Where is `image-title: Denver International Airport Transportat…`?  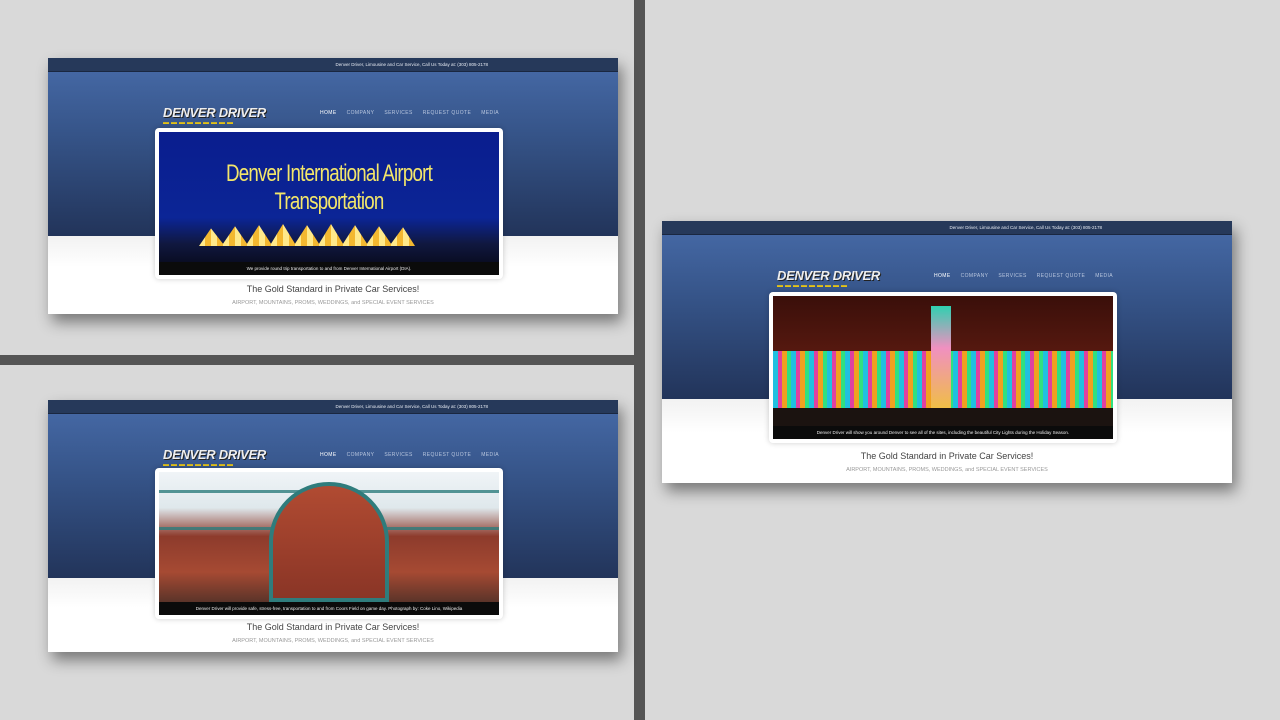 image-title: Denver International Airport Transportat… is located at coordinates (329, 187).